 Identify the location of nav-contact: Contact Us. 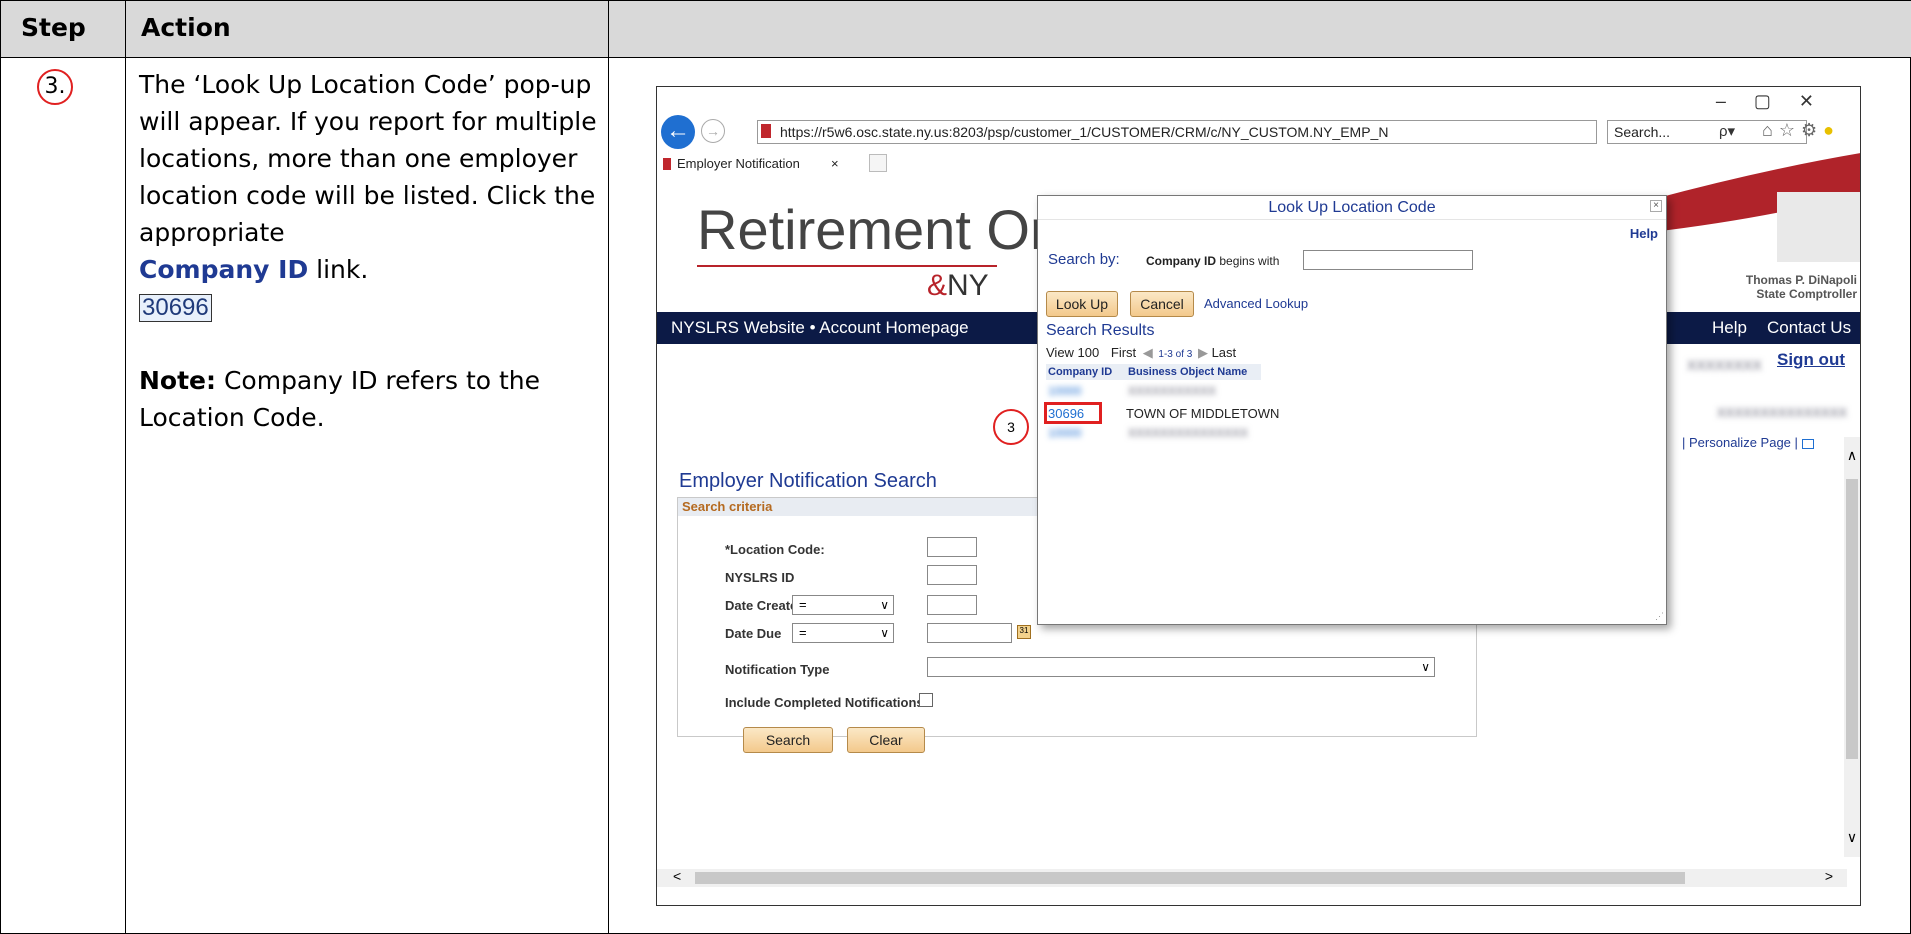
(1809, 328).